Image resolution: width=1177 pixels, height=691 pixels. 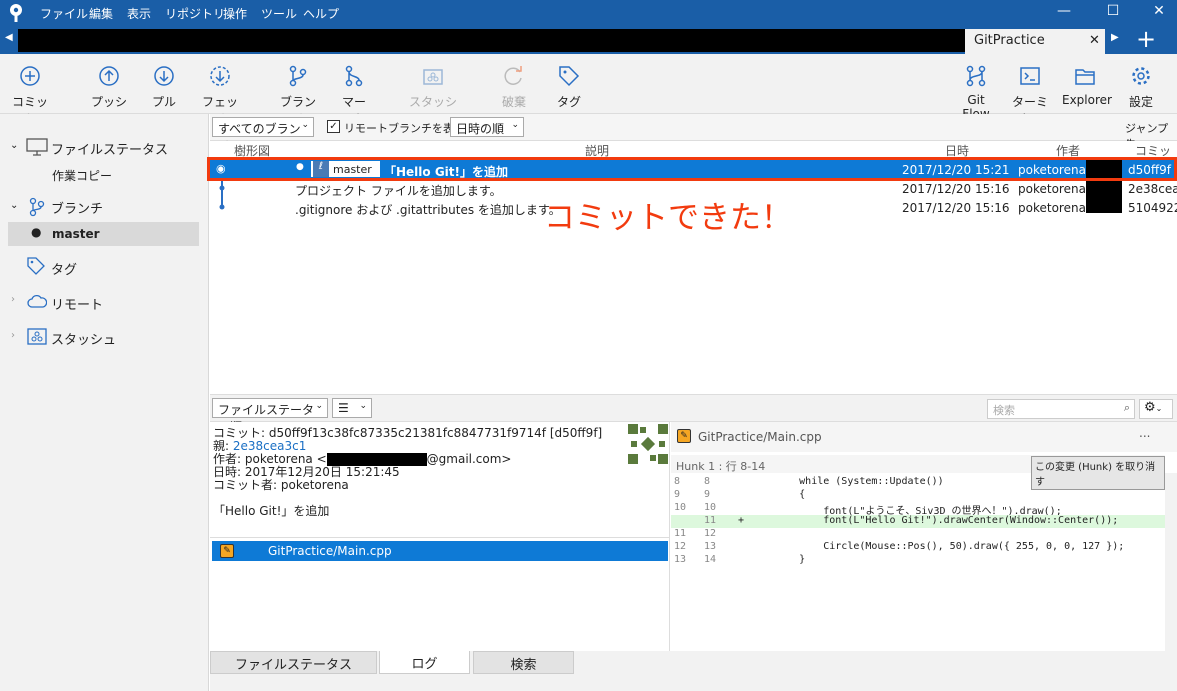 What do you see at coordinates (139, 13) in the screenshot?
I see `menu-view: 表示` at bounding box center [139, 13].